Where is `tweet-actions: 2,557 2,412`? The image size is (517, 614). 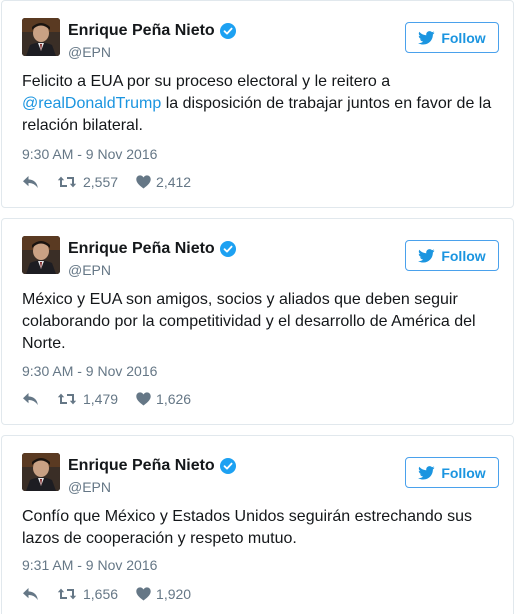
tweet-actions: 2,557 2,412 is located at coordinates (106, 182).